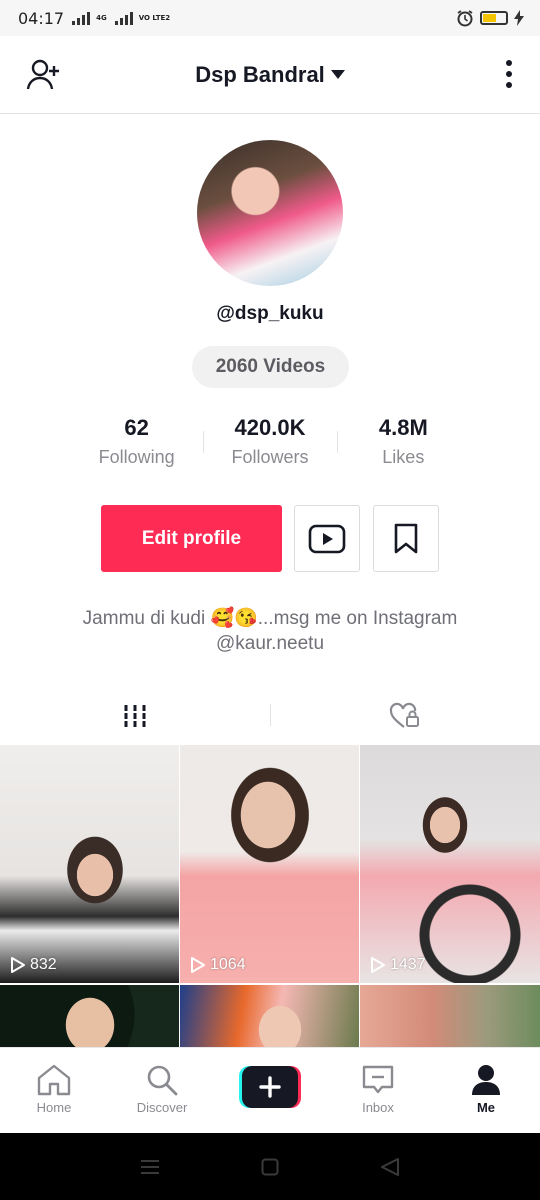  I want to click on grid-icon, so click(135, 716).